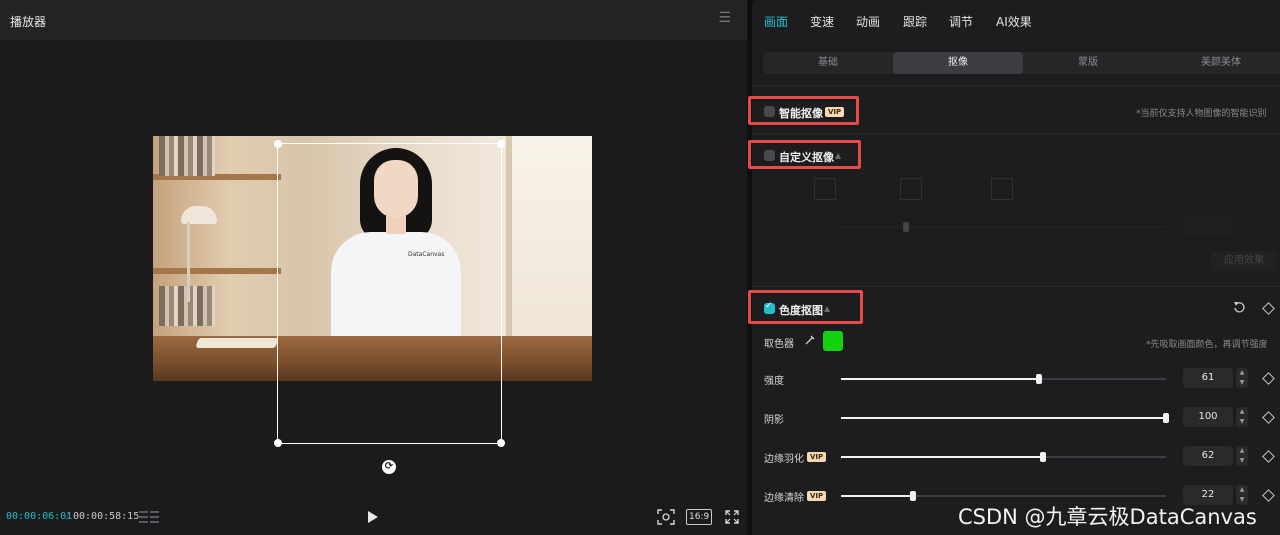 Image resolution: width=1280 pixels, height=535 pixels. Describe the element at coordinates (774, 381) in the screenshot. I see `strength-label: 强度` at that location.